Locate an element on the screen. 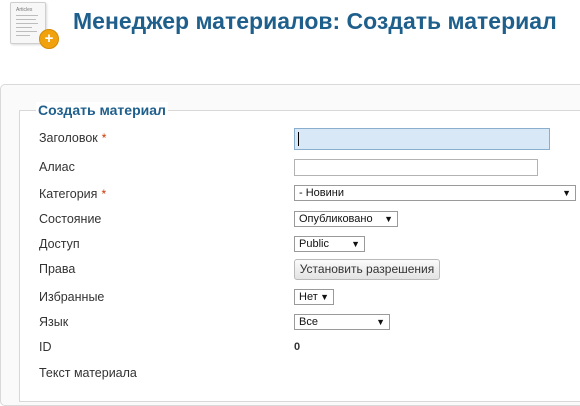 The height and width of the screenshot is (406, 580). set-permissions-button: Установить разрешения is located at coordinates (367, 269).